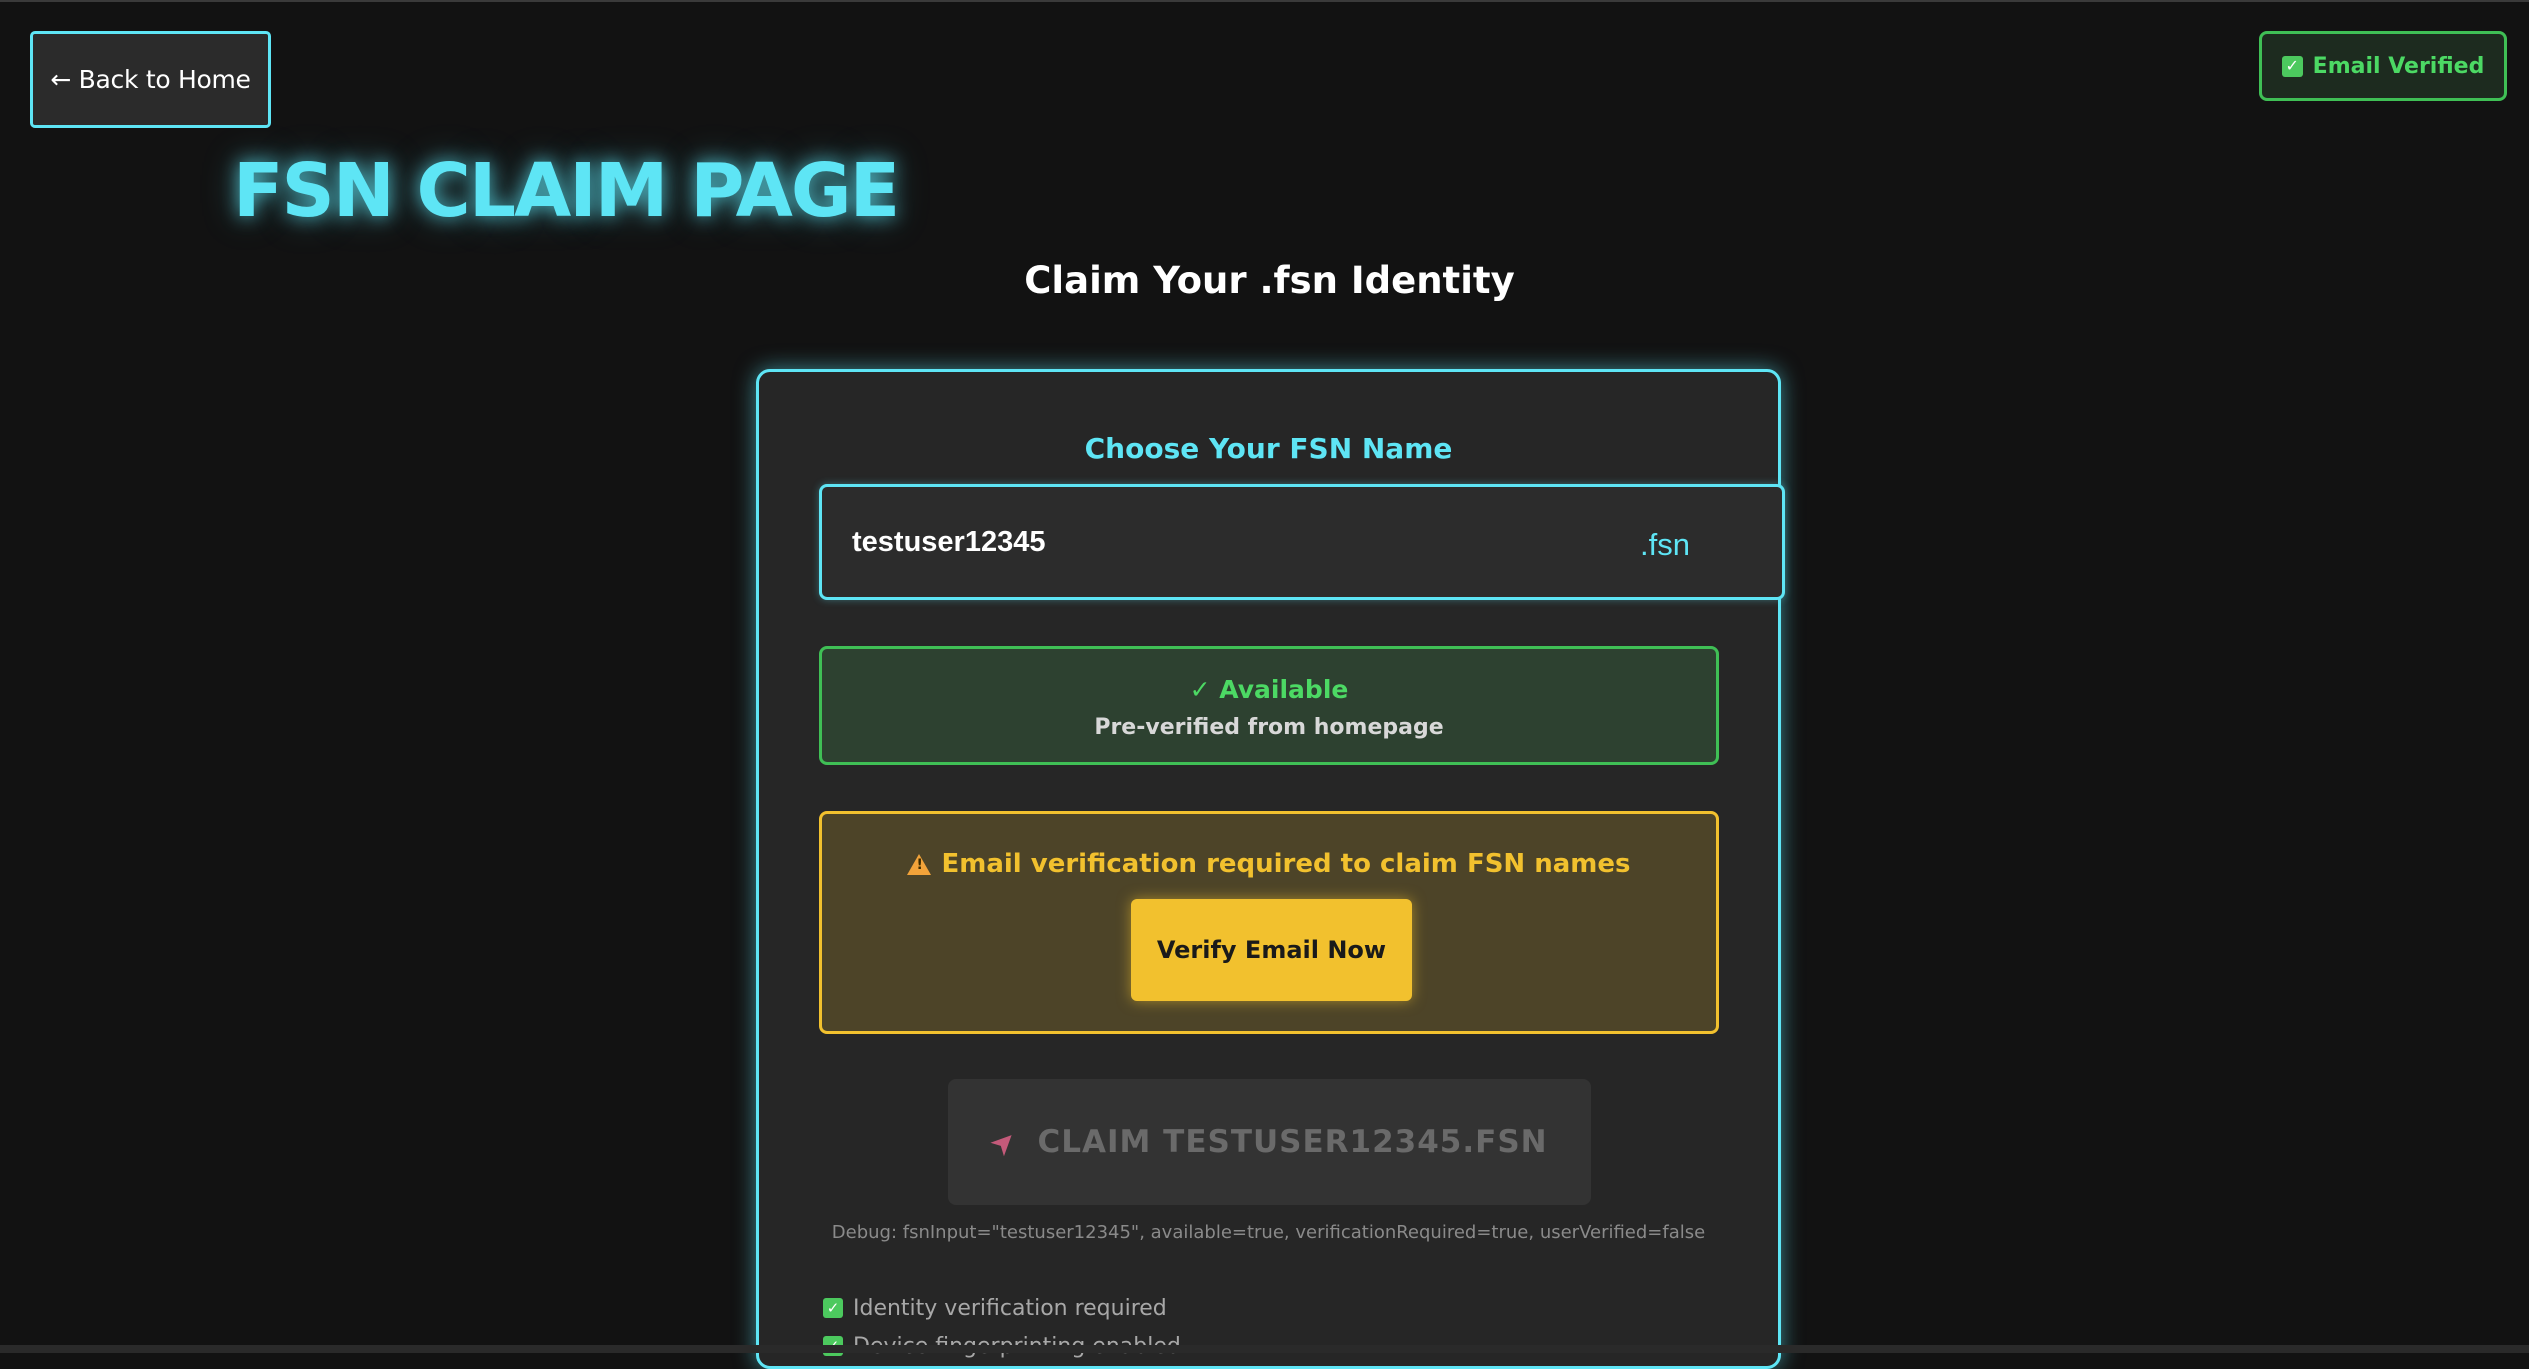 The height and width of the screenshot is (1369, 2529). What do you see at coordinates (1269, 727) in the screenshot?
I see `availability-note: Pre-verified from homepage` at bounding box center [1269, 727].